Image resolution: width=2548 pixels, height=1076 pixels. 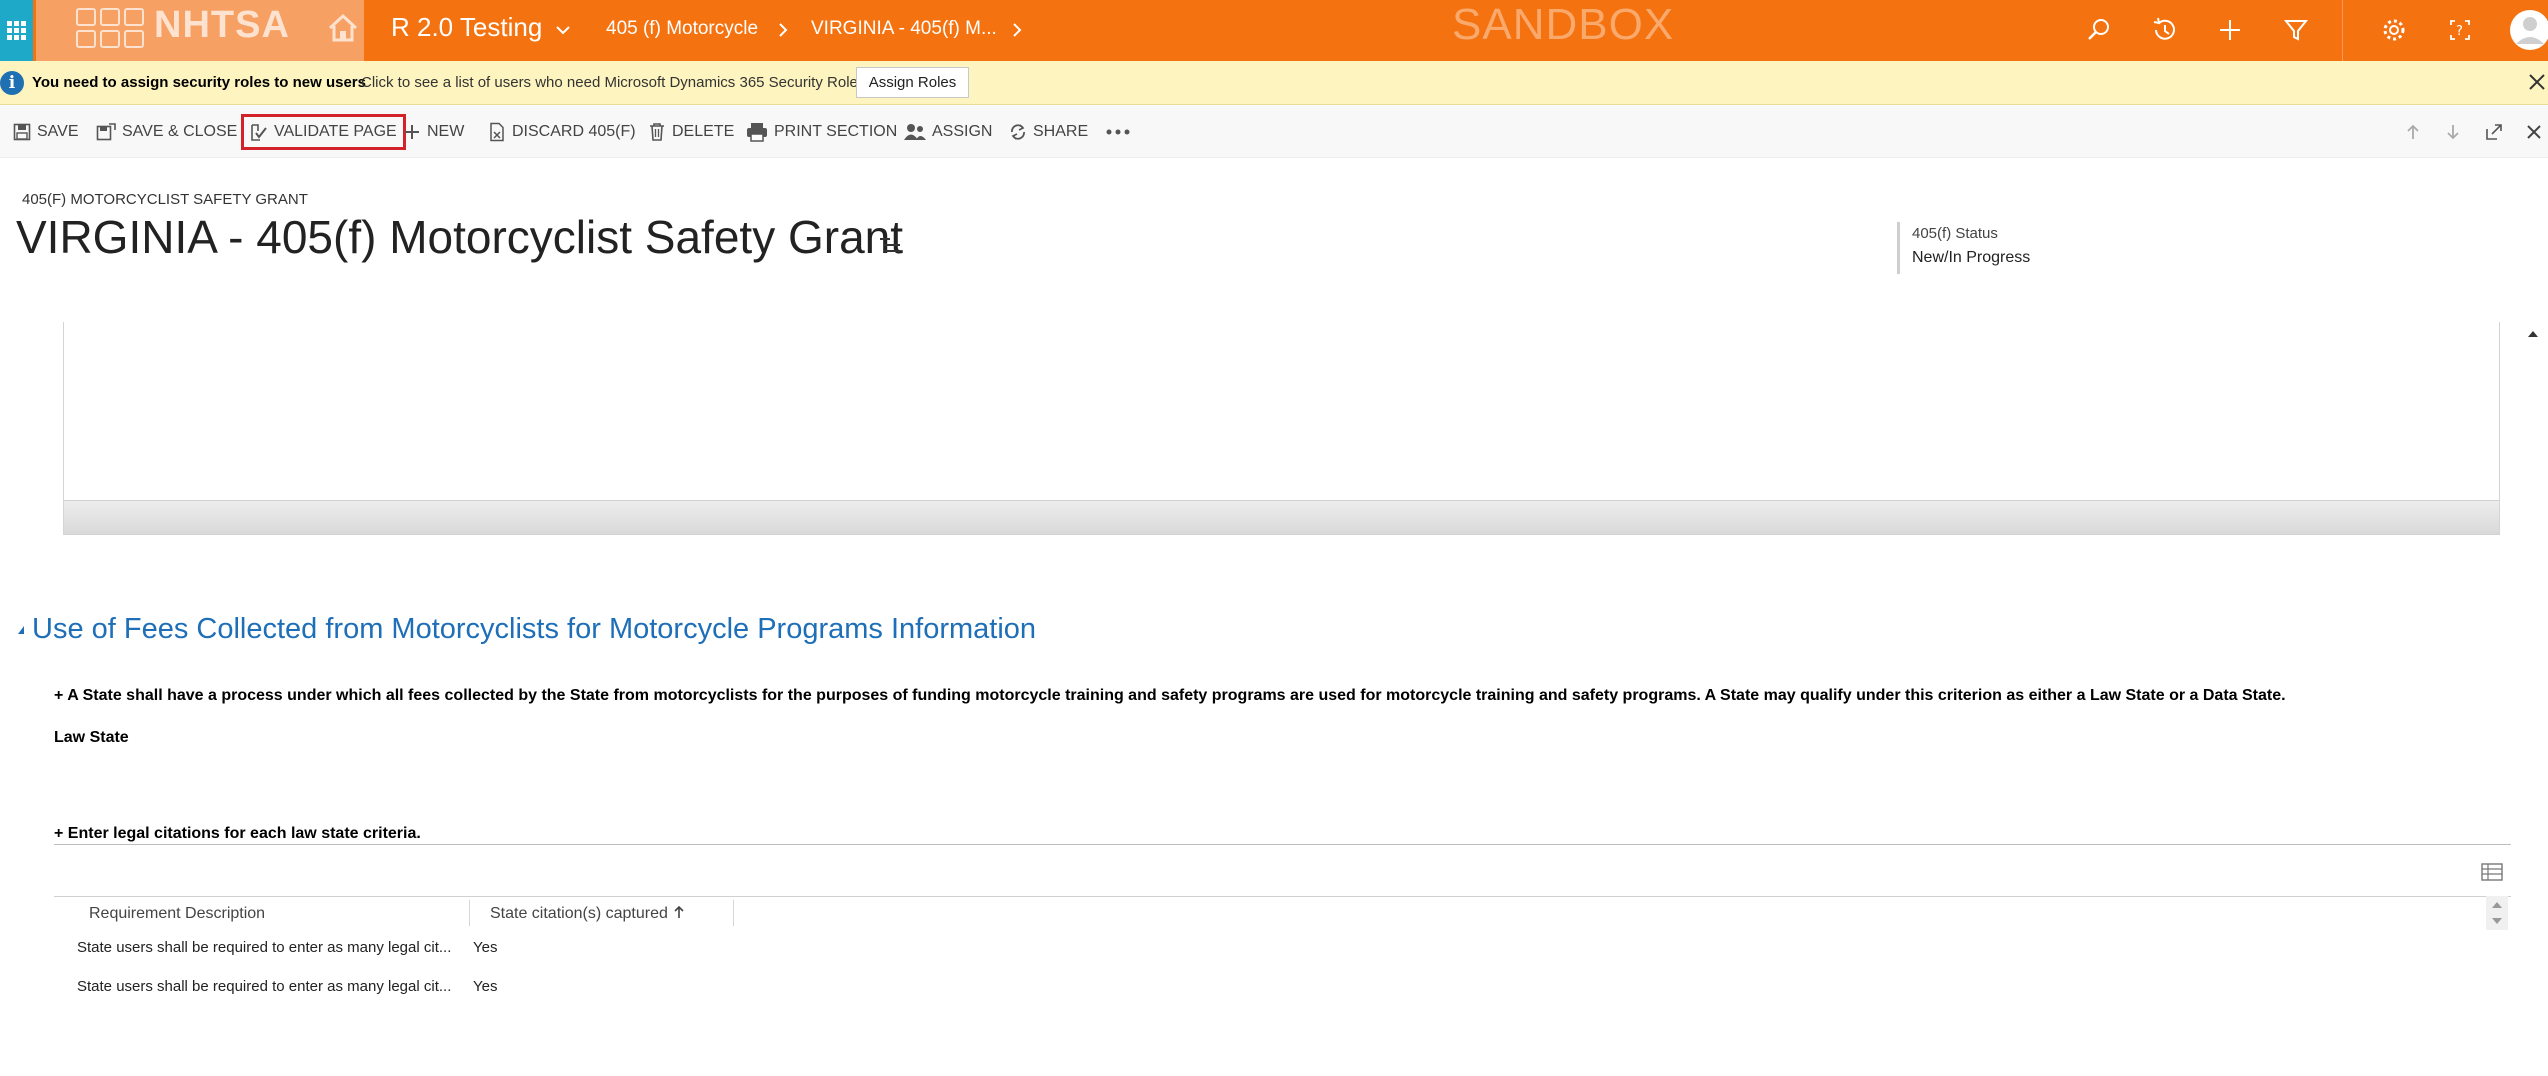 What do you see at coordinates (2492, 872) in the screenshot?
I see `view-grid-icon` at bounding box center [2492, 872].